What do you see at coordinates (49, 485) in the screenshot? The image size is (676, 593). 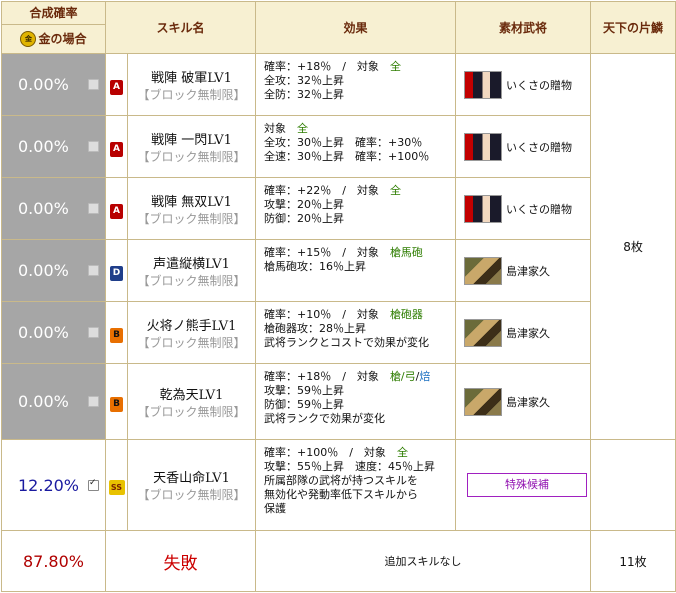 I see `rate-value: 12.20%` at bounding box center [49, 485].